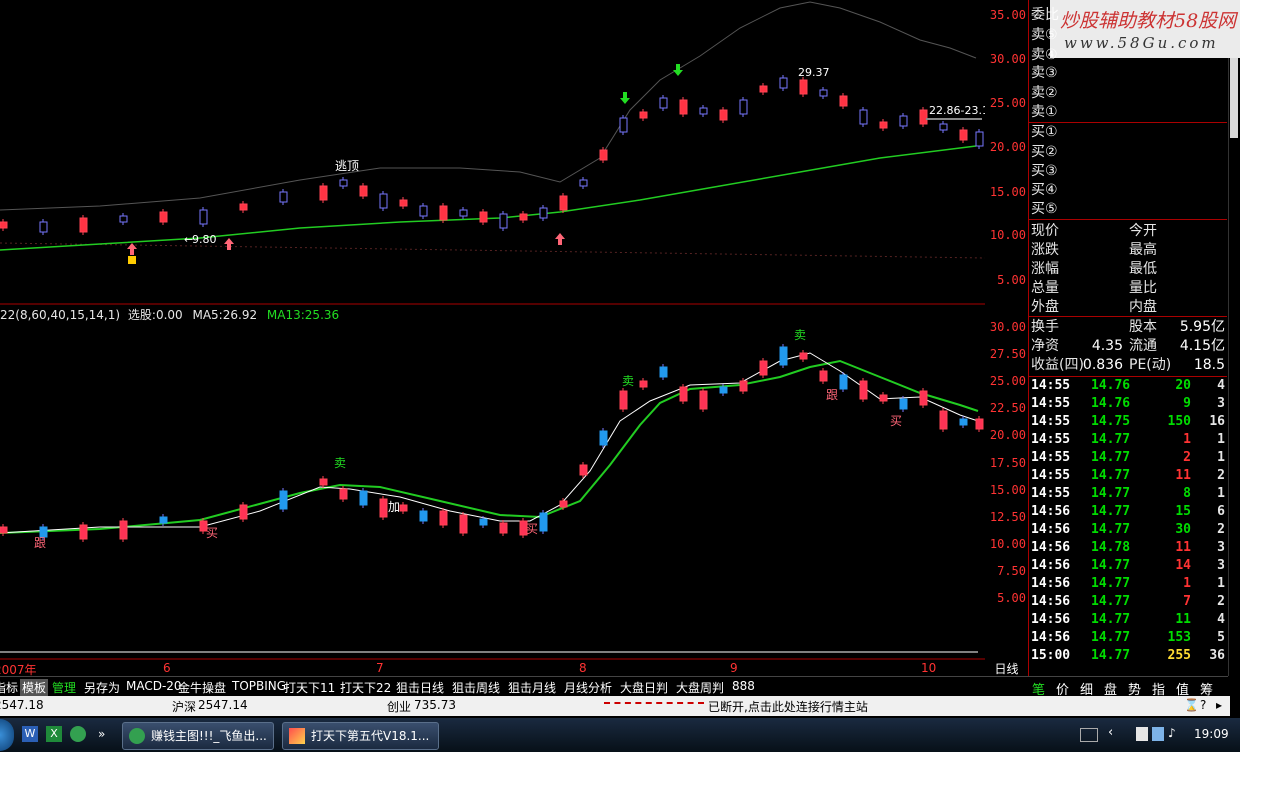 This screenshot has width=1280, height=800. What do you see at coordinates (132, 260) in the screenshot?
I see `hand-icon` at bounding box center [132, 260].